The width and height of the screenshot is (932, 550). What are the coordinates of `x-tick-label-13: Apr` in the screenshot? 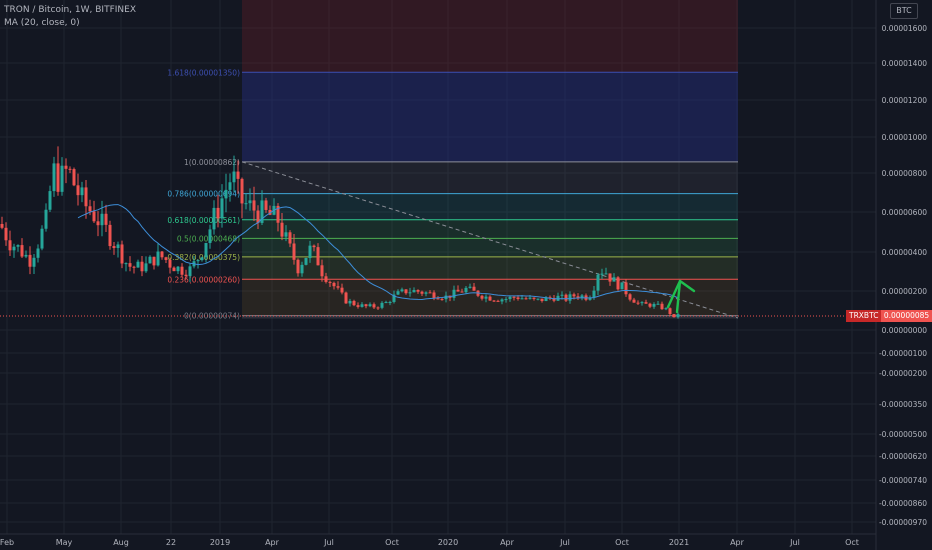 It's located at (737, 542).